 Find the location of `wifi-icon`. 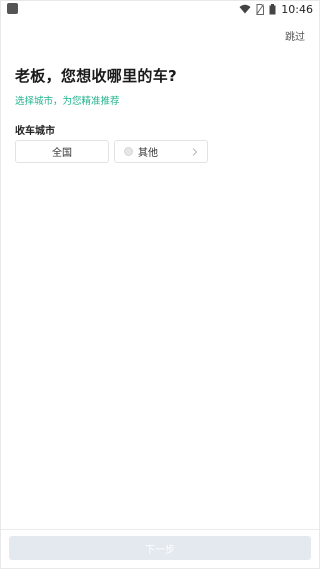

wifi-icon is located at coordinates (245, 9).